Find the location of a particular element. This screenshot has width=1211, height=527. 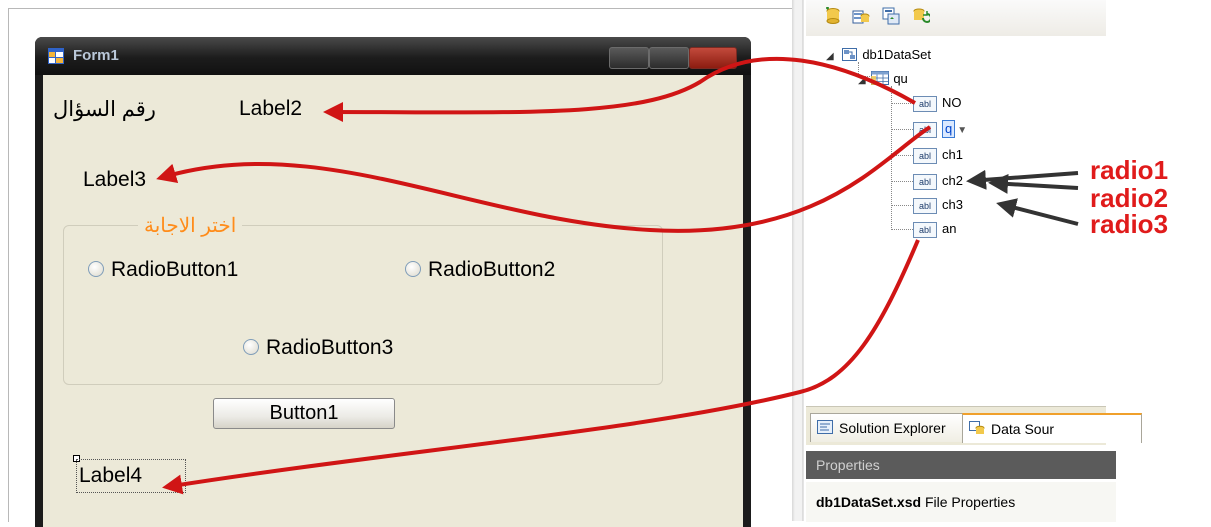

data-sources-icon is located at coordinates (977, 427).